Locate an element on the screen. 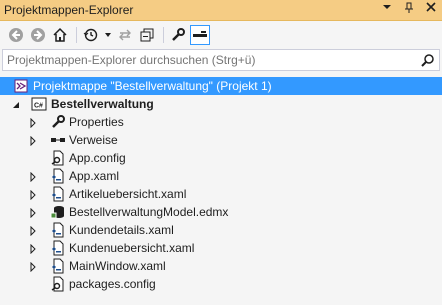  dropdown-icon is located at coordinates (387, 9).